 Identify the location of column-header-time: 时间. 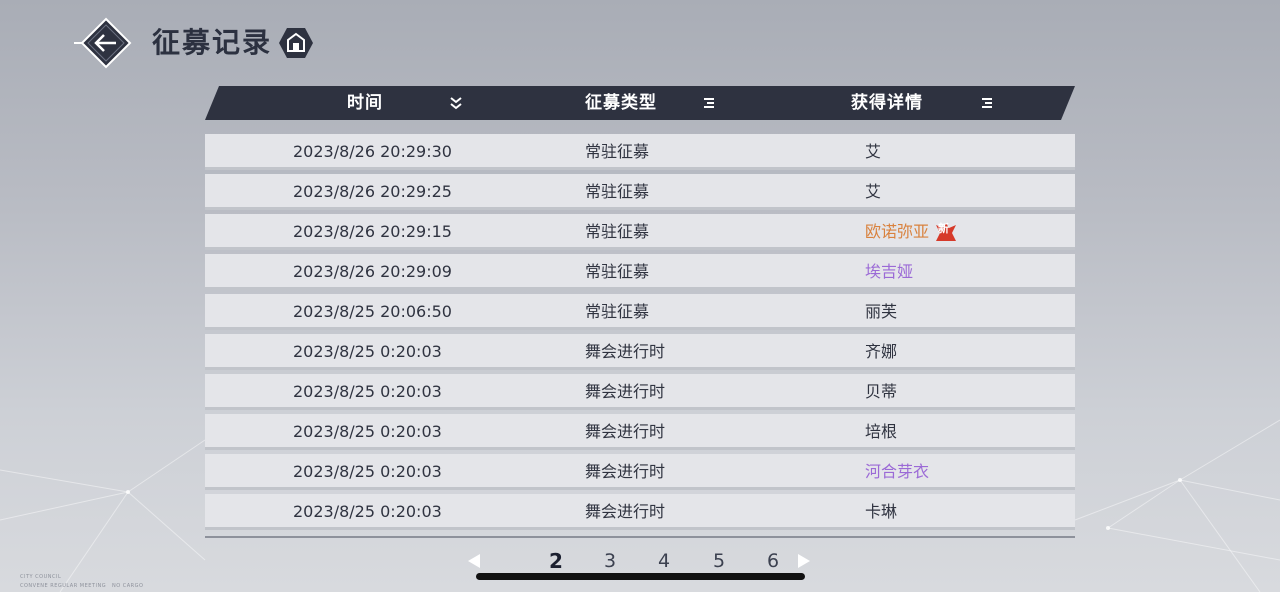
(365, 103).